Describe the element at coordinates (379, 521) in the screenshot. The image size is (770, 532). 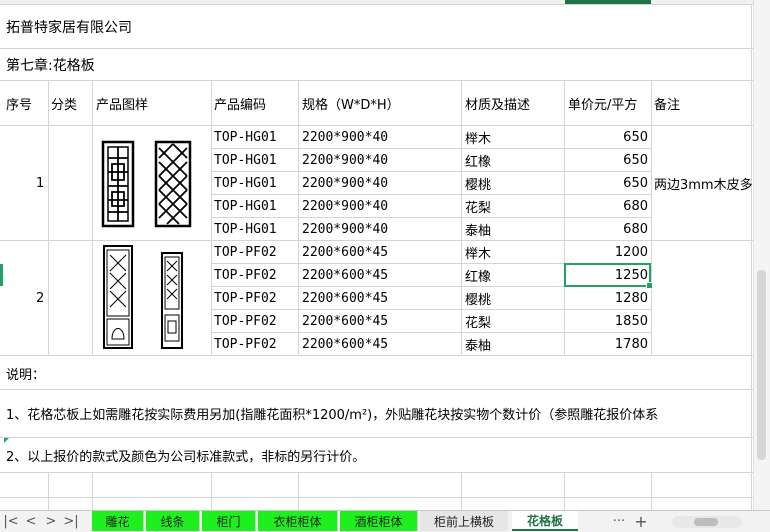
I see `sheet-tab: 酒柜柜体` at that location.